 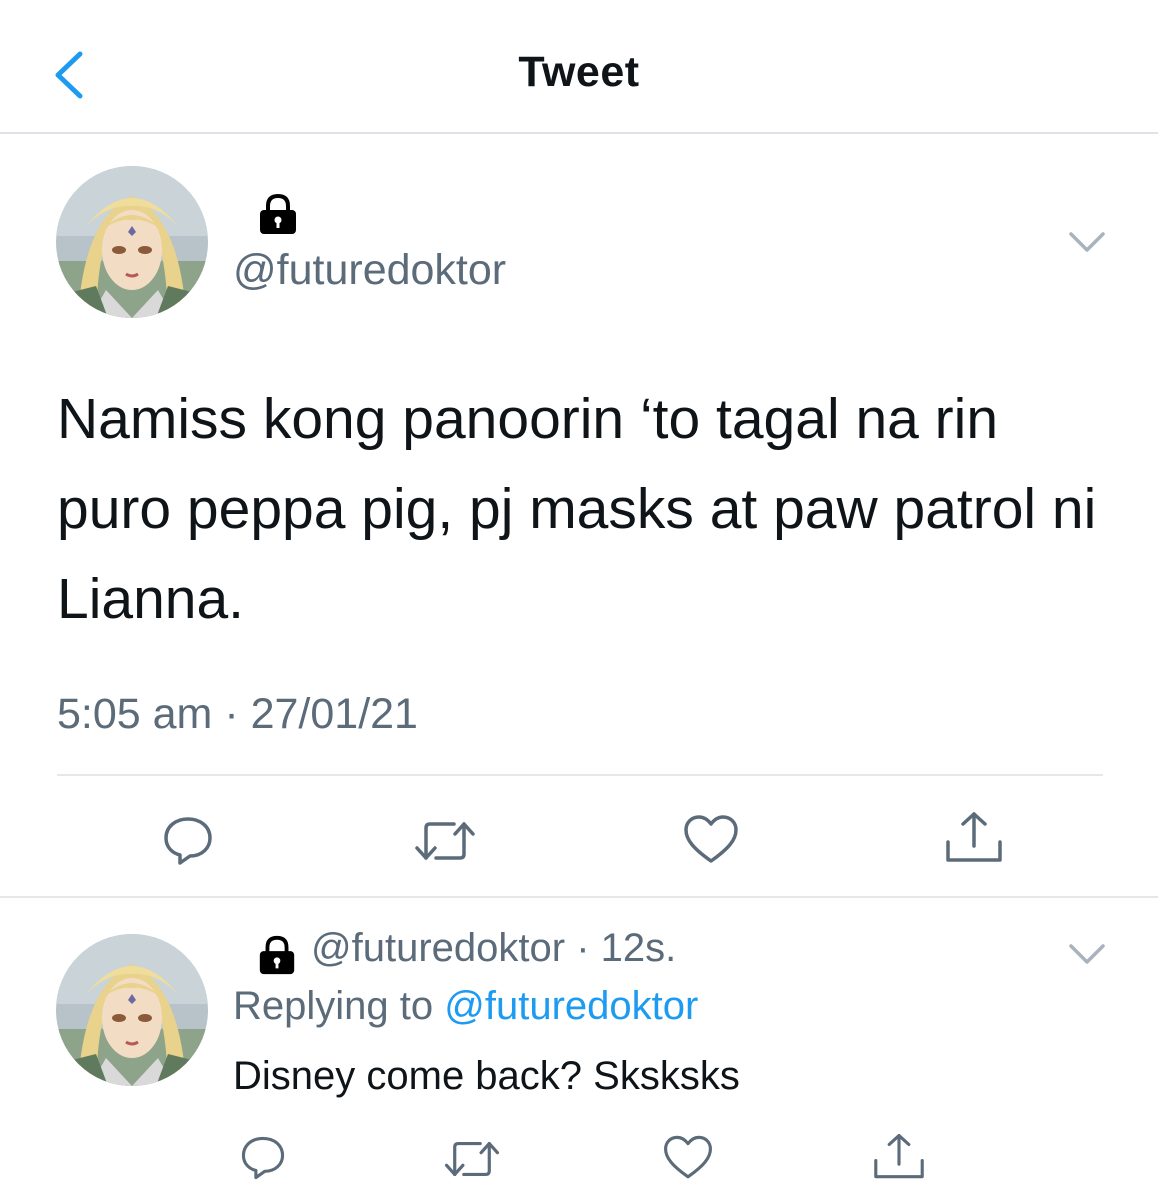 What do you see at coordinates (571, 1006) in the screenshot?
I see `replying-to-mention: @futuredoktor` at bounding box center [571, 1006].